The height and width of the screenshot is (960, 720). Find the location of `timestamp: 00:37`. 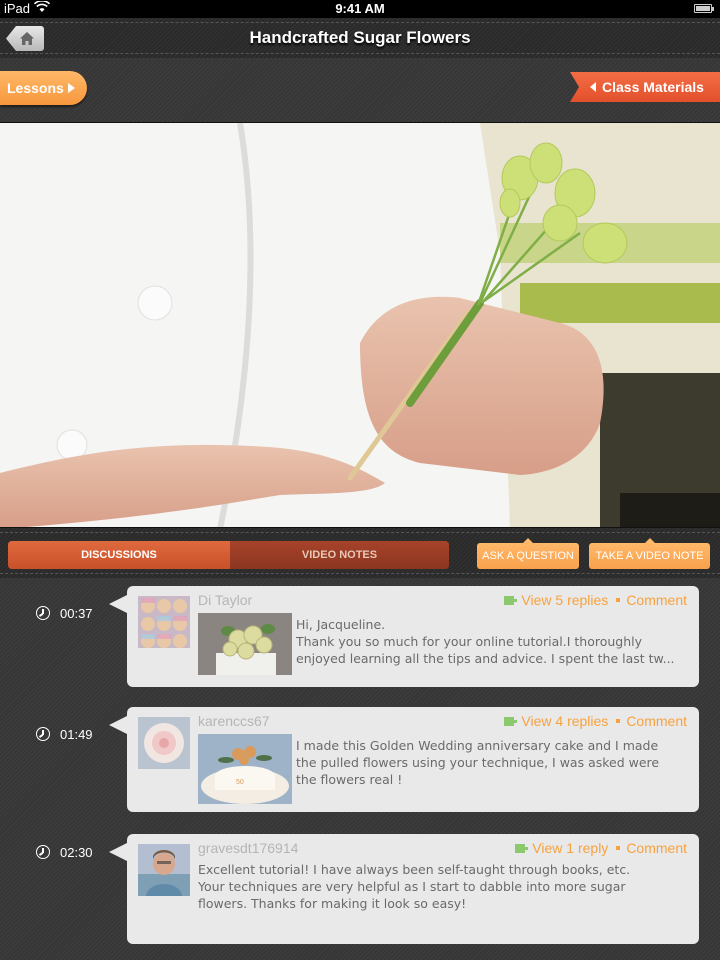

timestamp: 00:37 is located at coordinates (76, 613).